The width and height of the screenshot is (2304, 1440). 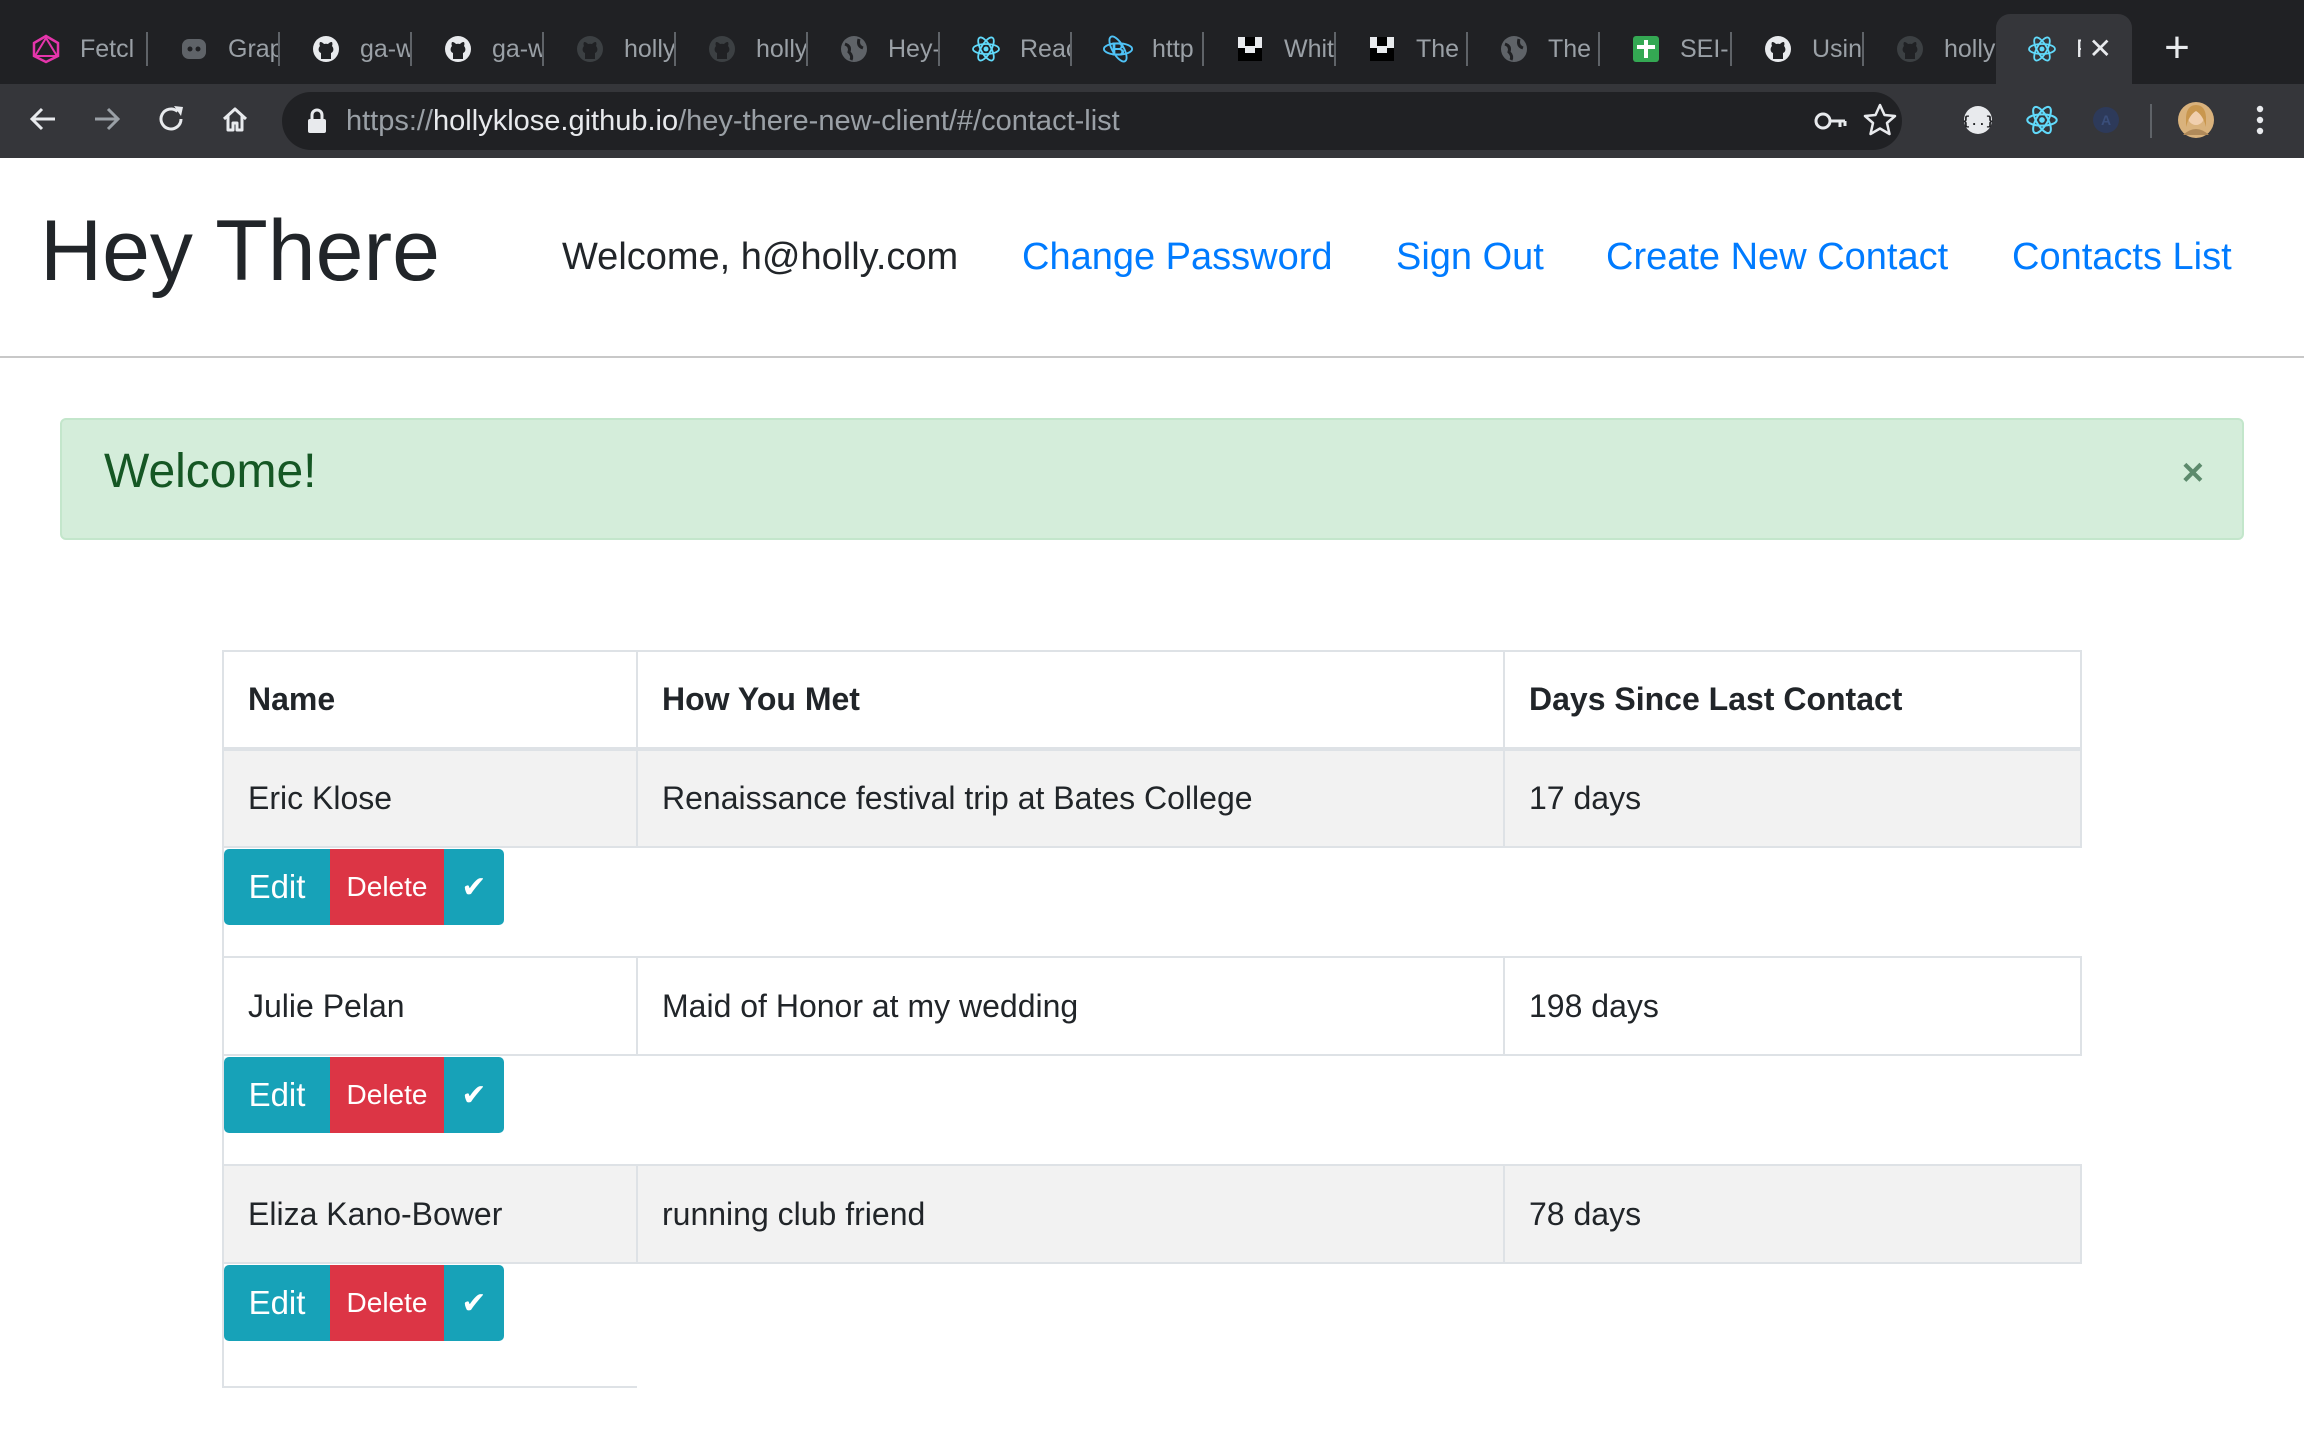 I want to click on url-host: hollyklose.github.io, so click(x=556, y=121).